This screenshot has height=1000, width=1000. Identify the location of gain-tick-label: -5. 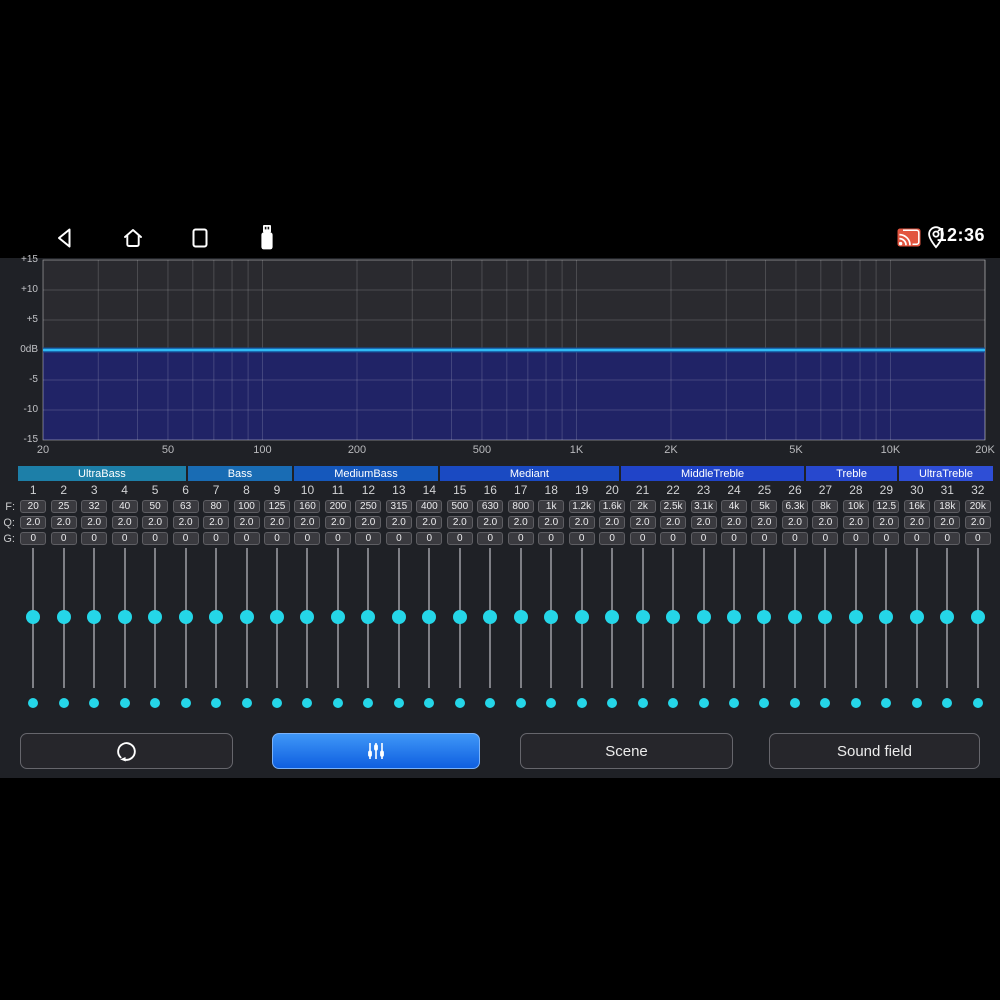
(33, 379).